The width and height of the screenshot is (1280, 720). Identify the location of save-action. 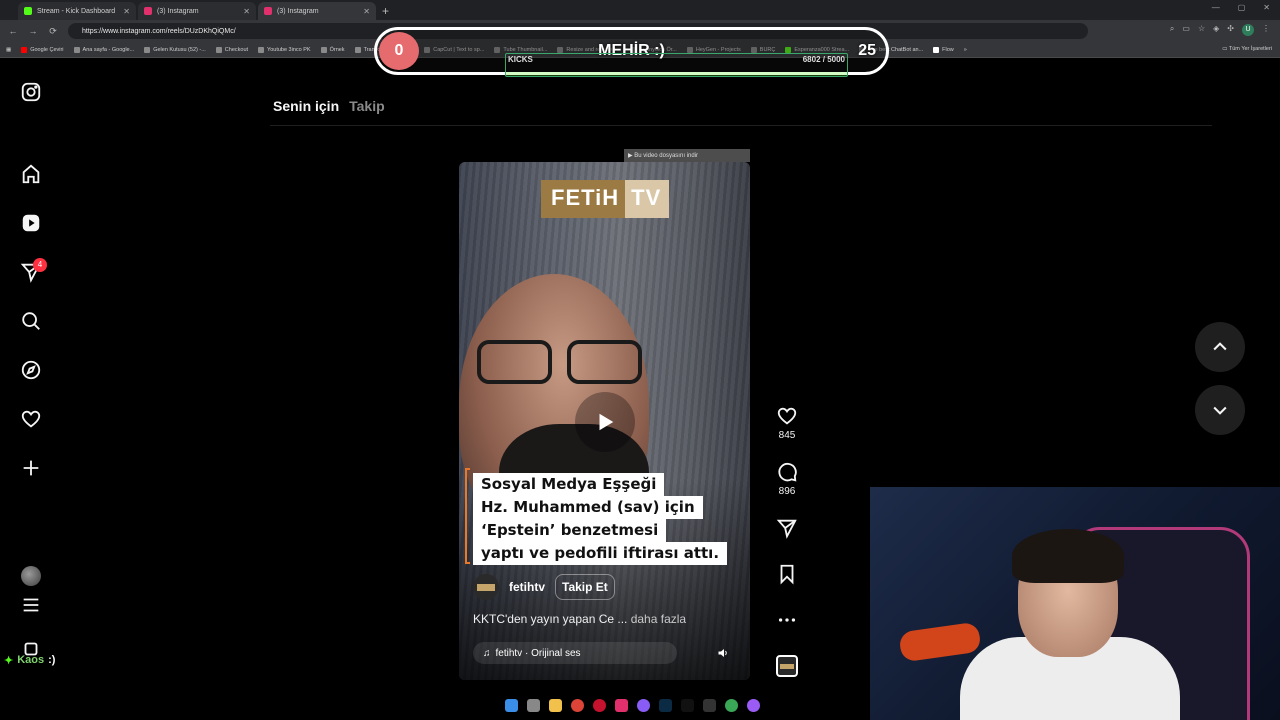
(787, 574).